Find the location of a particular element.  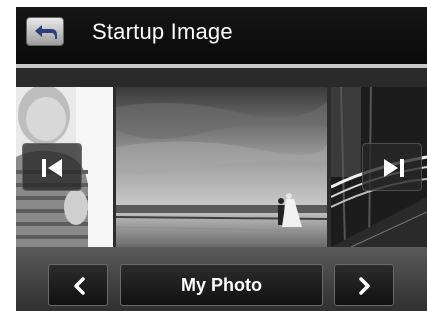

back-button is located at coordinates (45, 31).